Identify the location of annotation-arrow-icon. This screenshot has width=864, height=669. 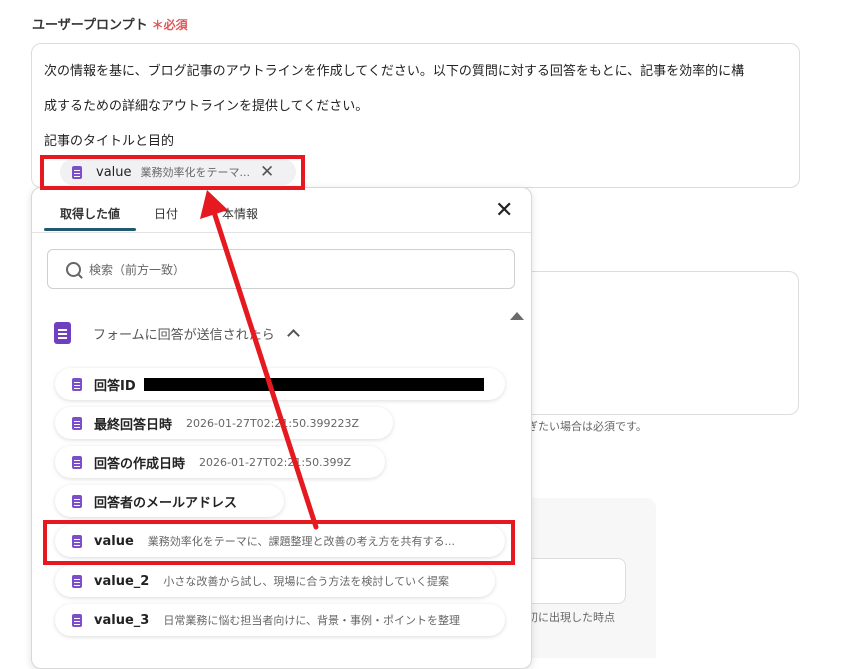
(259, 360).